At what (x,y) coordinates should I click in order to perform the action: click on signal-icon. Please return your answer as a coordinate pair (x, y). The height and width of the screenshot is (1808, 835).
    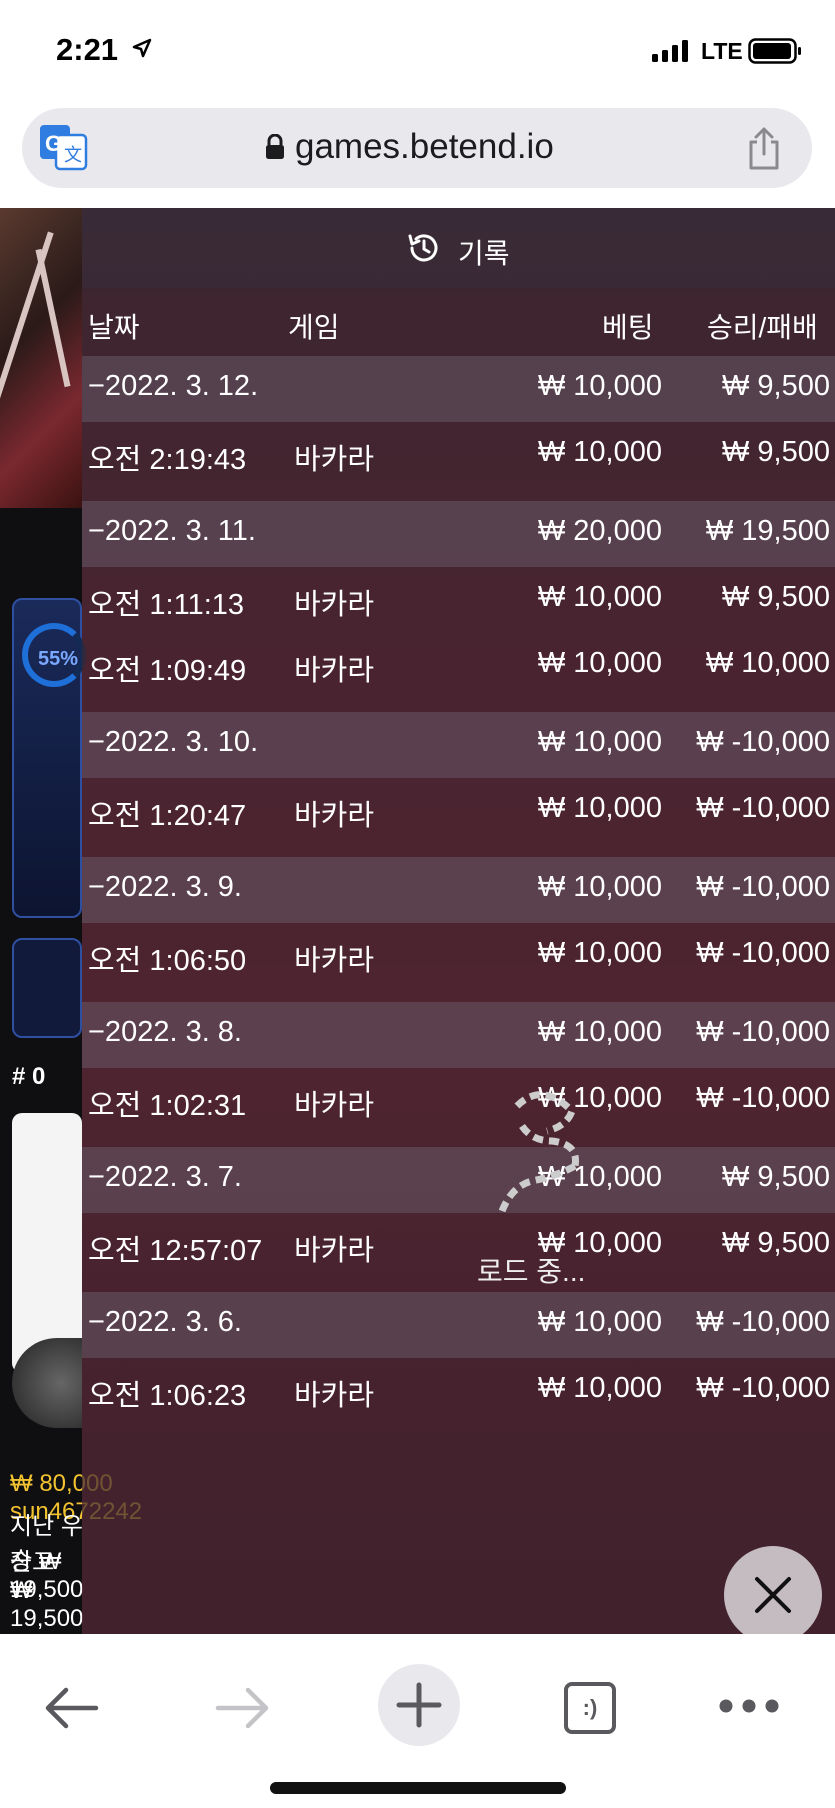
    Looking at the image, I should click on (670, 51).